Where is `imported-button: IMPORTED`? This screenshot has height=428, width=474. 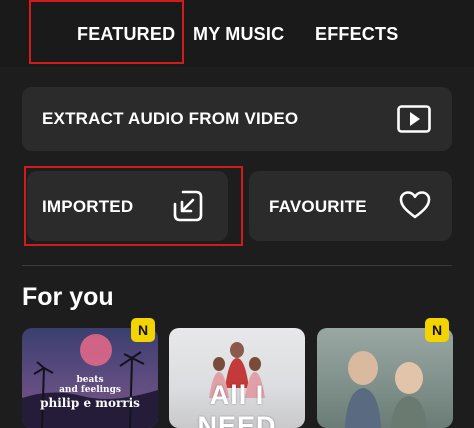 imported-button: IMPORTED is located at coordinates (127, 206).